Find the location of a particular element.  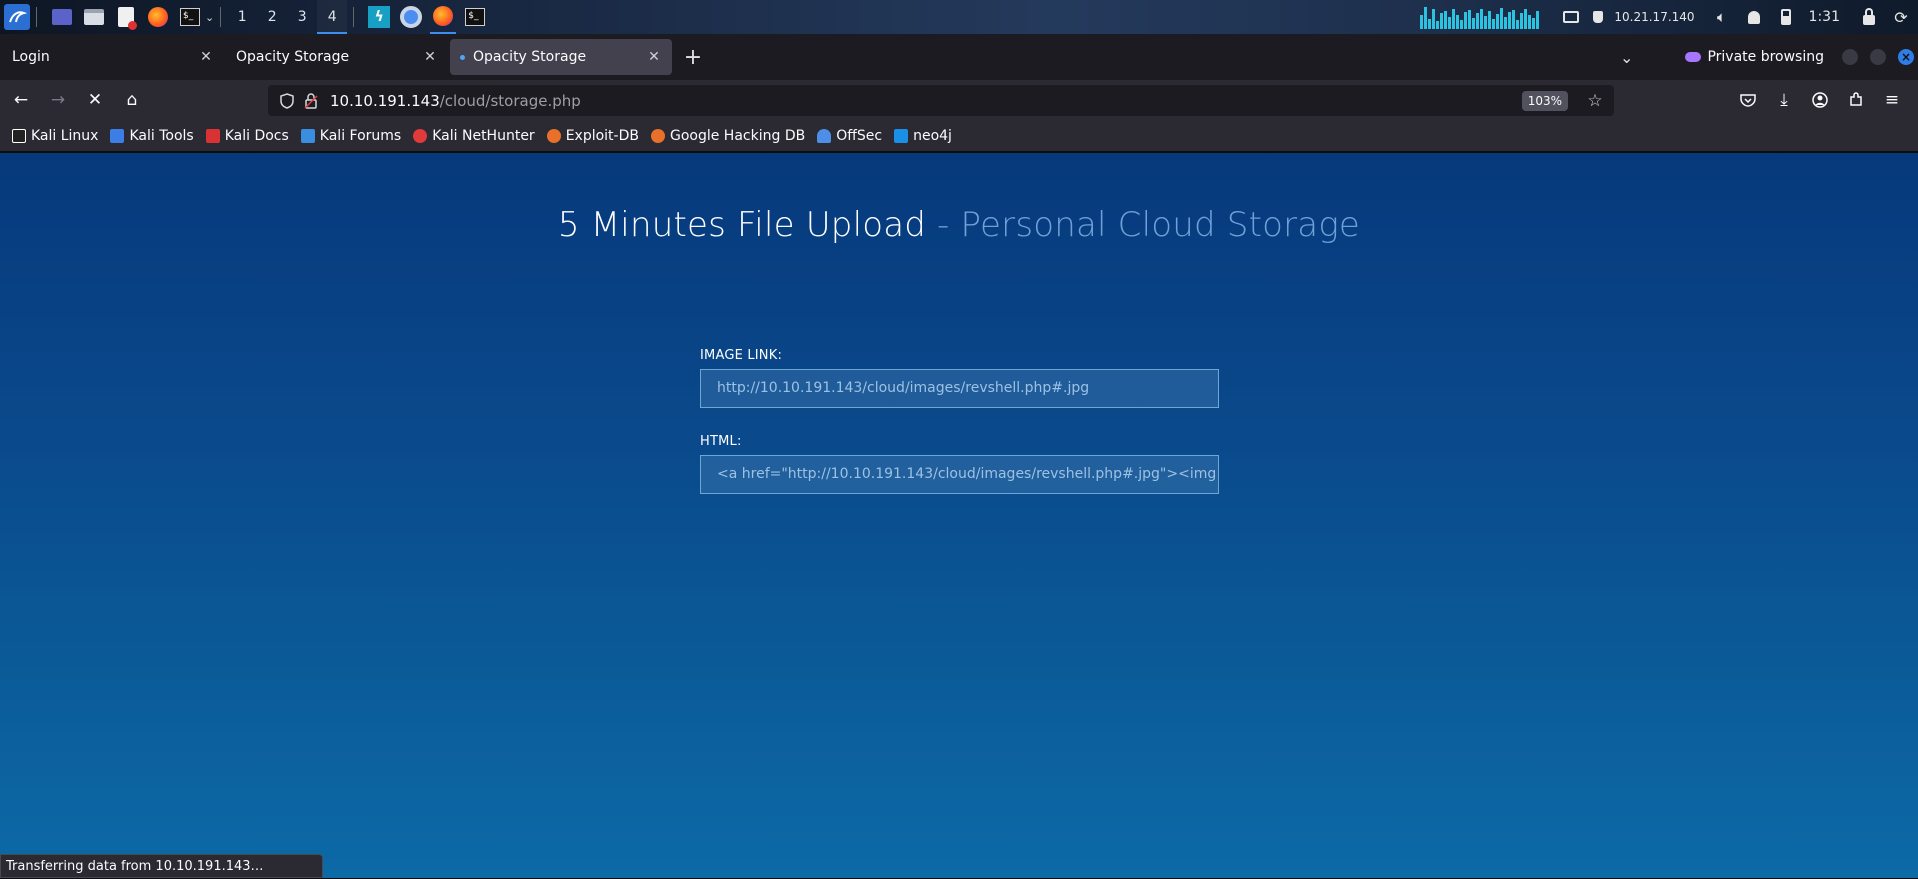

bookmark-offsec: OffSec is located at coordinates (849, 136).